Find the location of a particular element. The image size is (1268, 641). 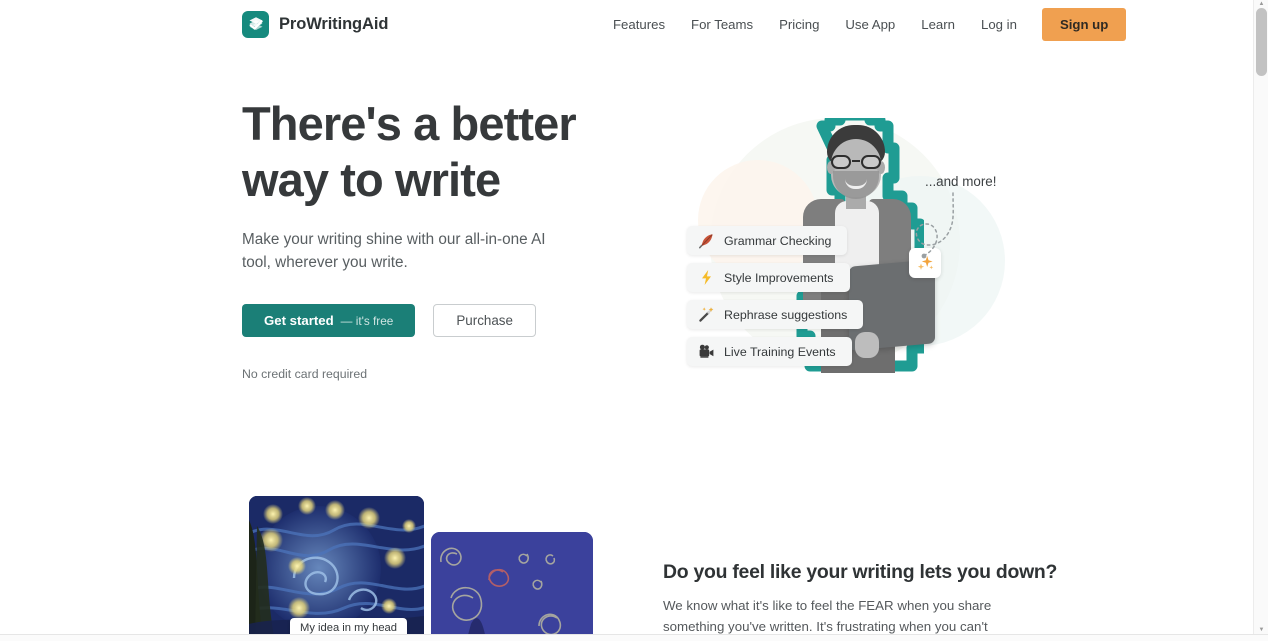

scroll-down-arrow-icon: ▼ is located at coordinates (1261, 630).